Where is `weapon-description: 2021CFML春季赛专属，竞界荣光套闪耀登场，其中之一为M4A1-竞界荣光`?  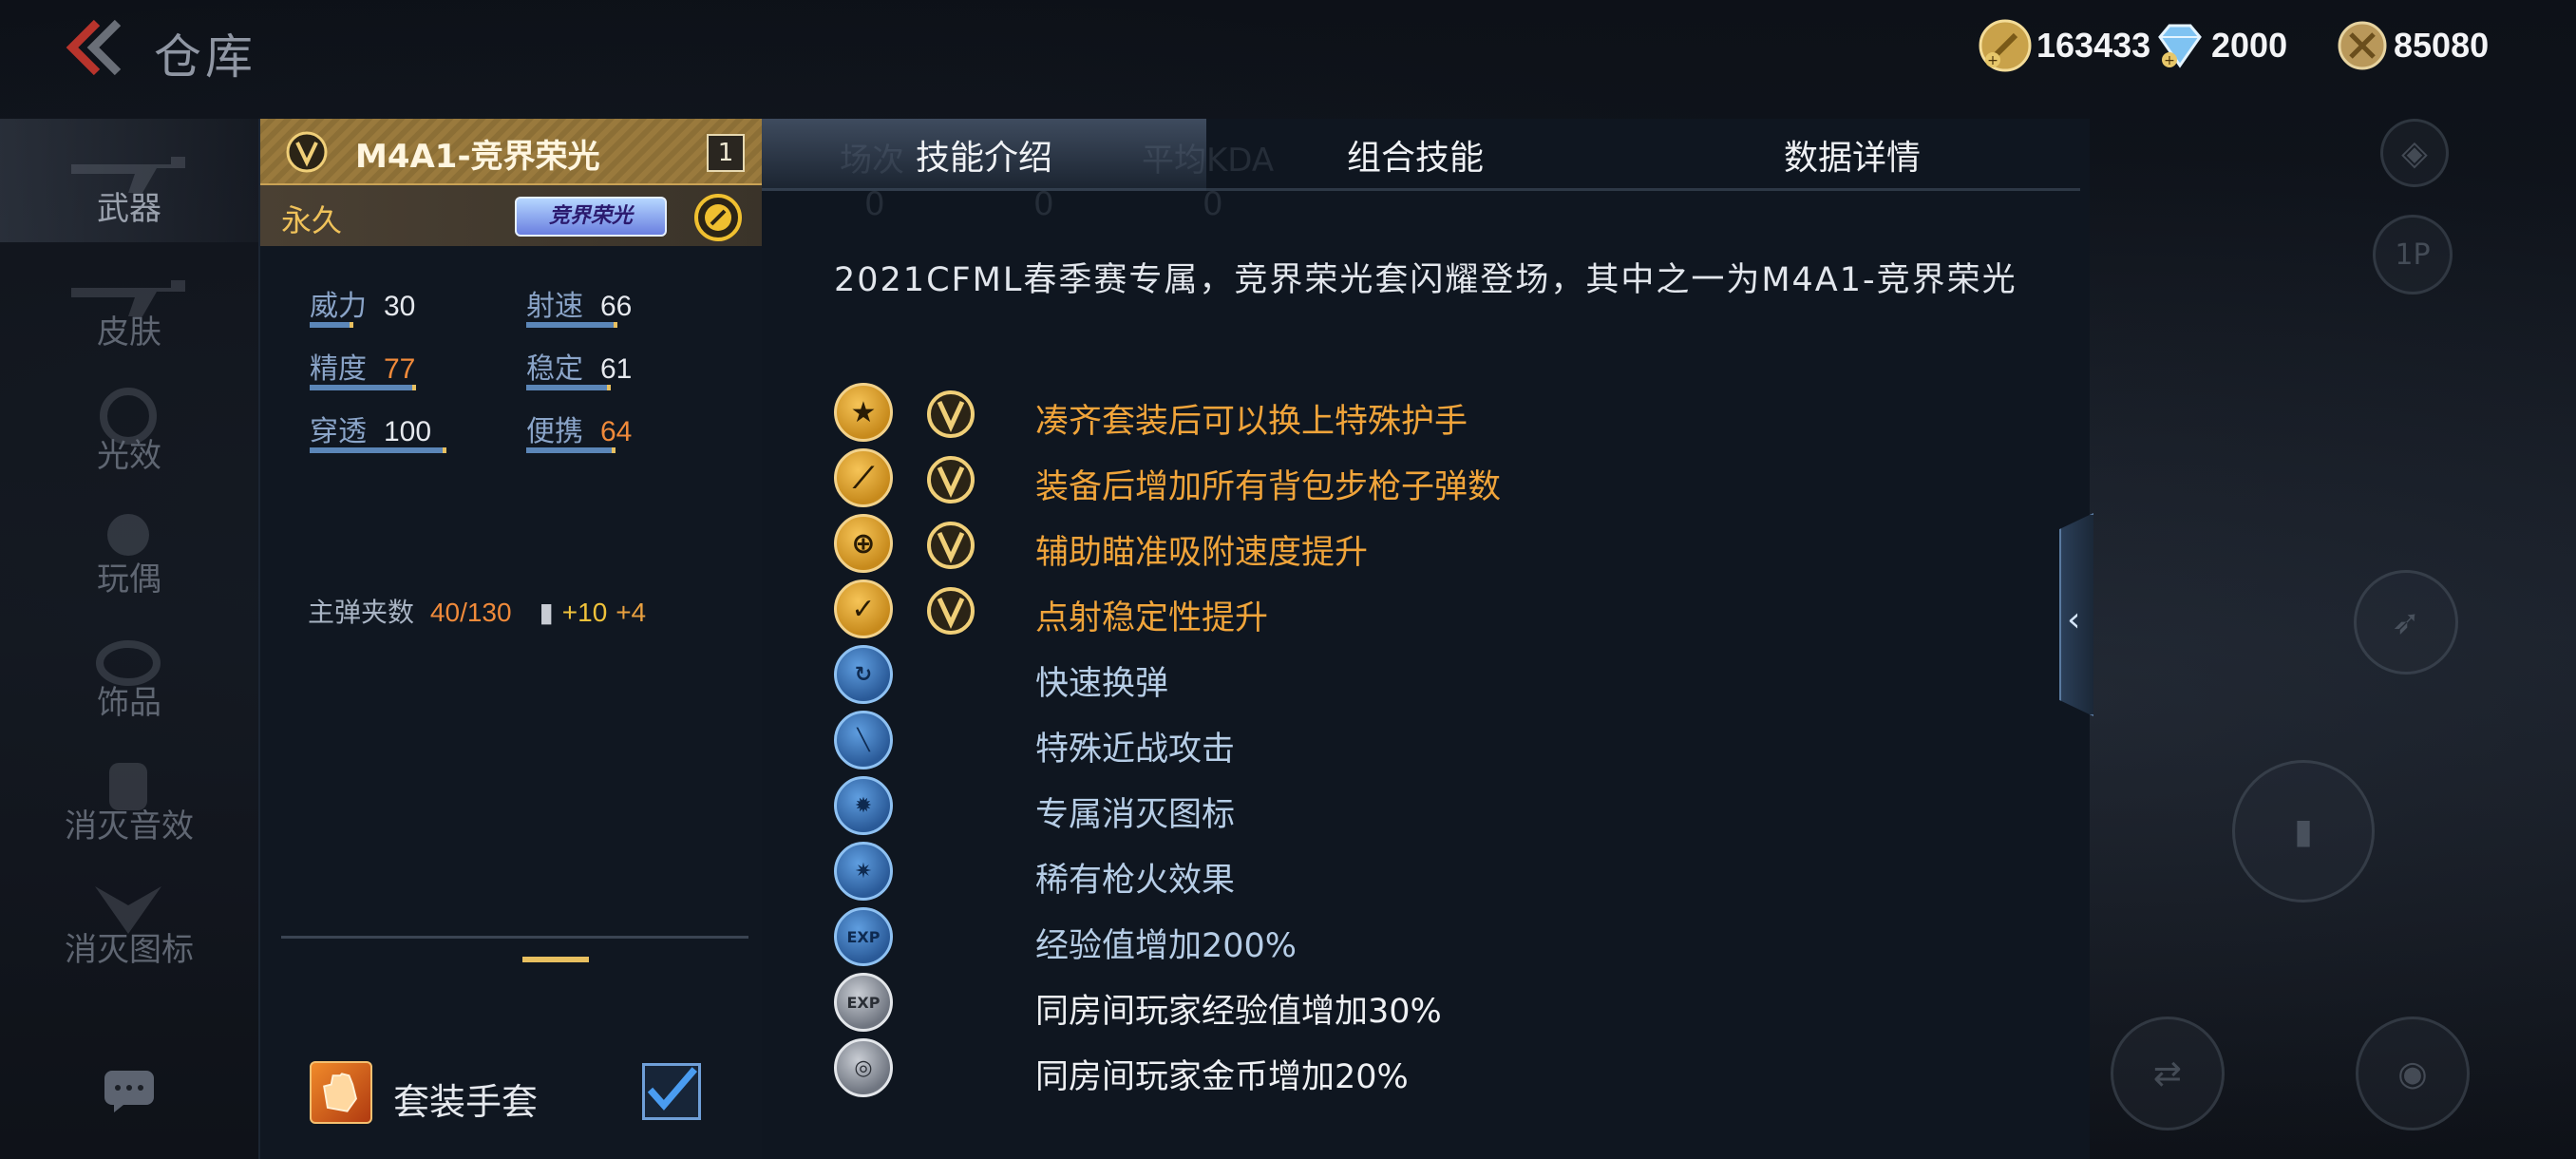
weapon-description: 2021CFML春季赛专属，竞界荣光套闪耀登场，其中之一为M4A1-竞界荣光 is located at coordinates (1425, 280).